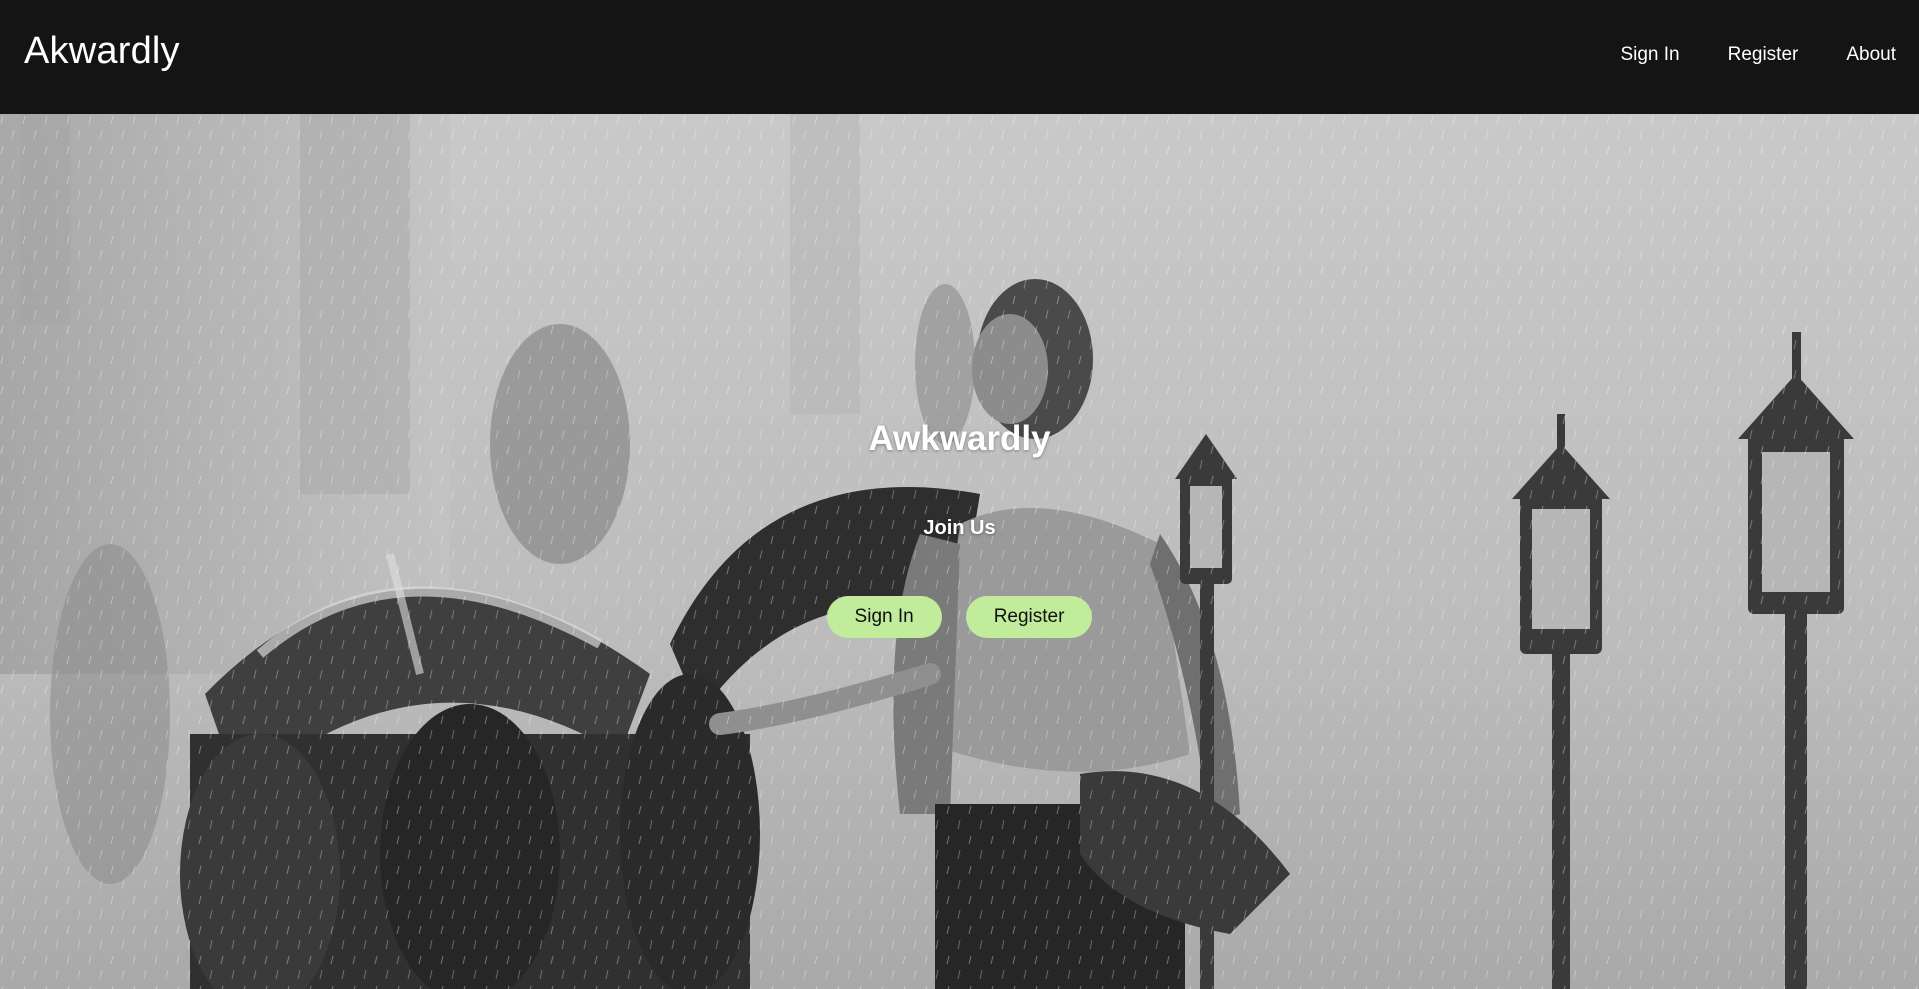 The height and width of the screenshot is (989, 1919). What do you see at coordinates (959, 527) in the screenshot?
I see `hero-subtitle: Join Us` at bounding box center [959, 527].